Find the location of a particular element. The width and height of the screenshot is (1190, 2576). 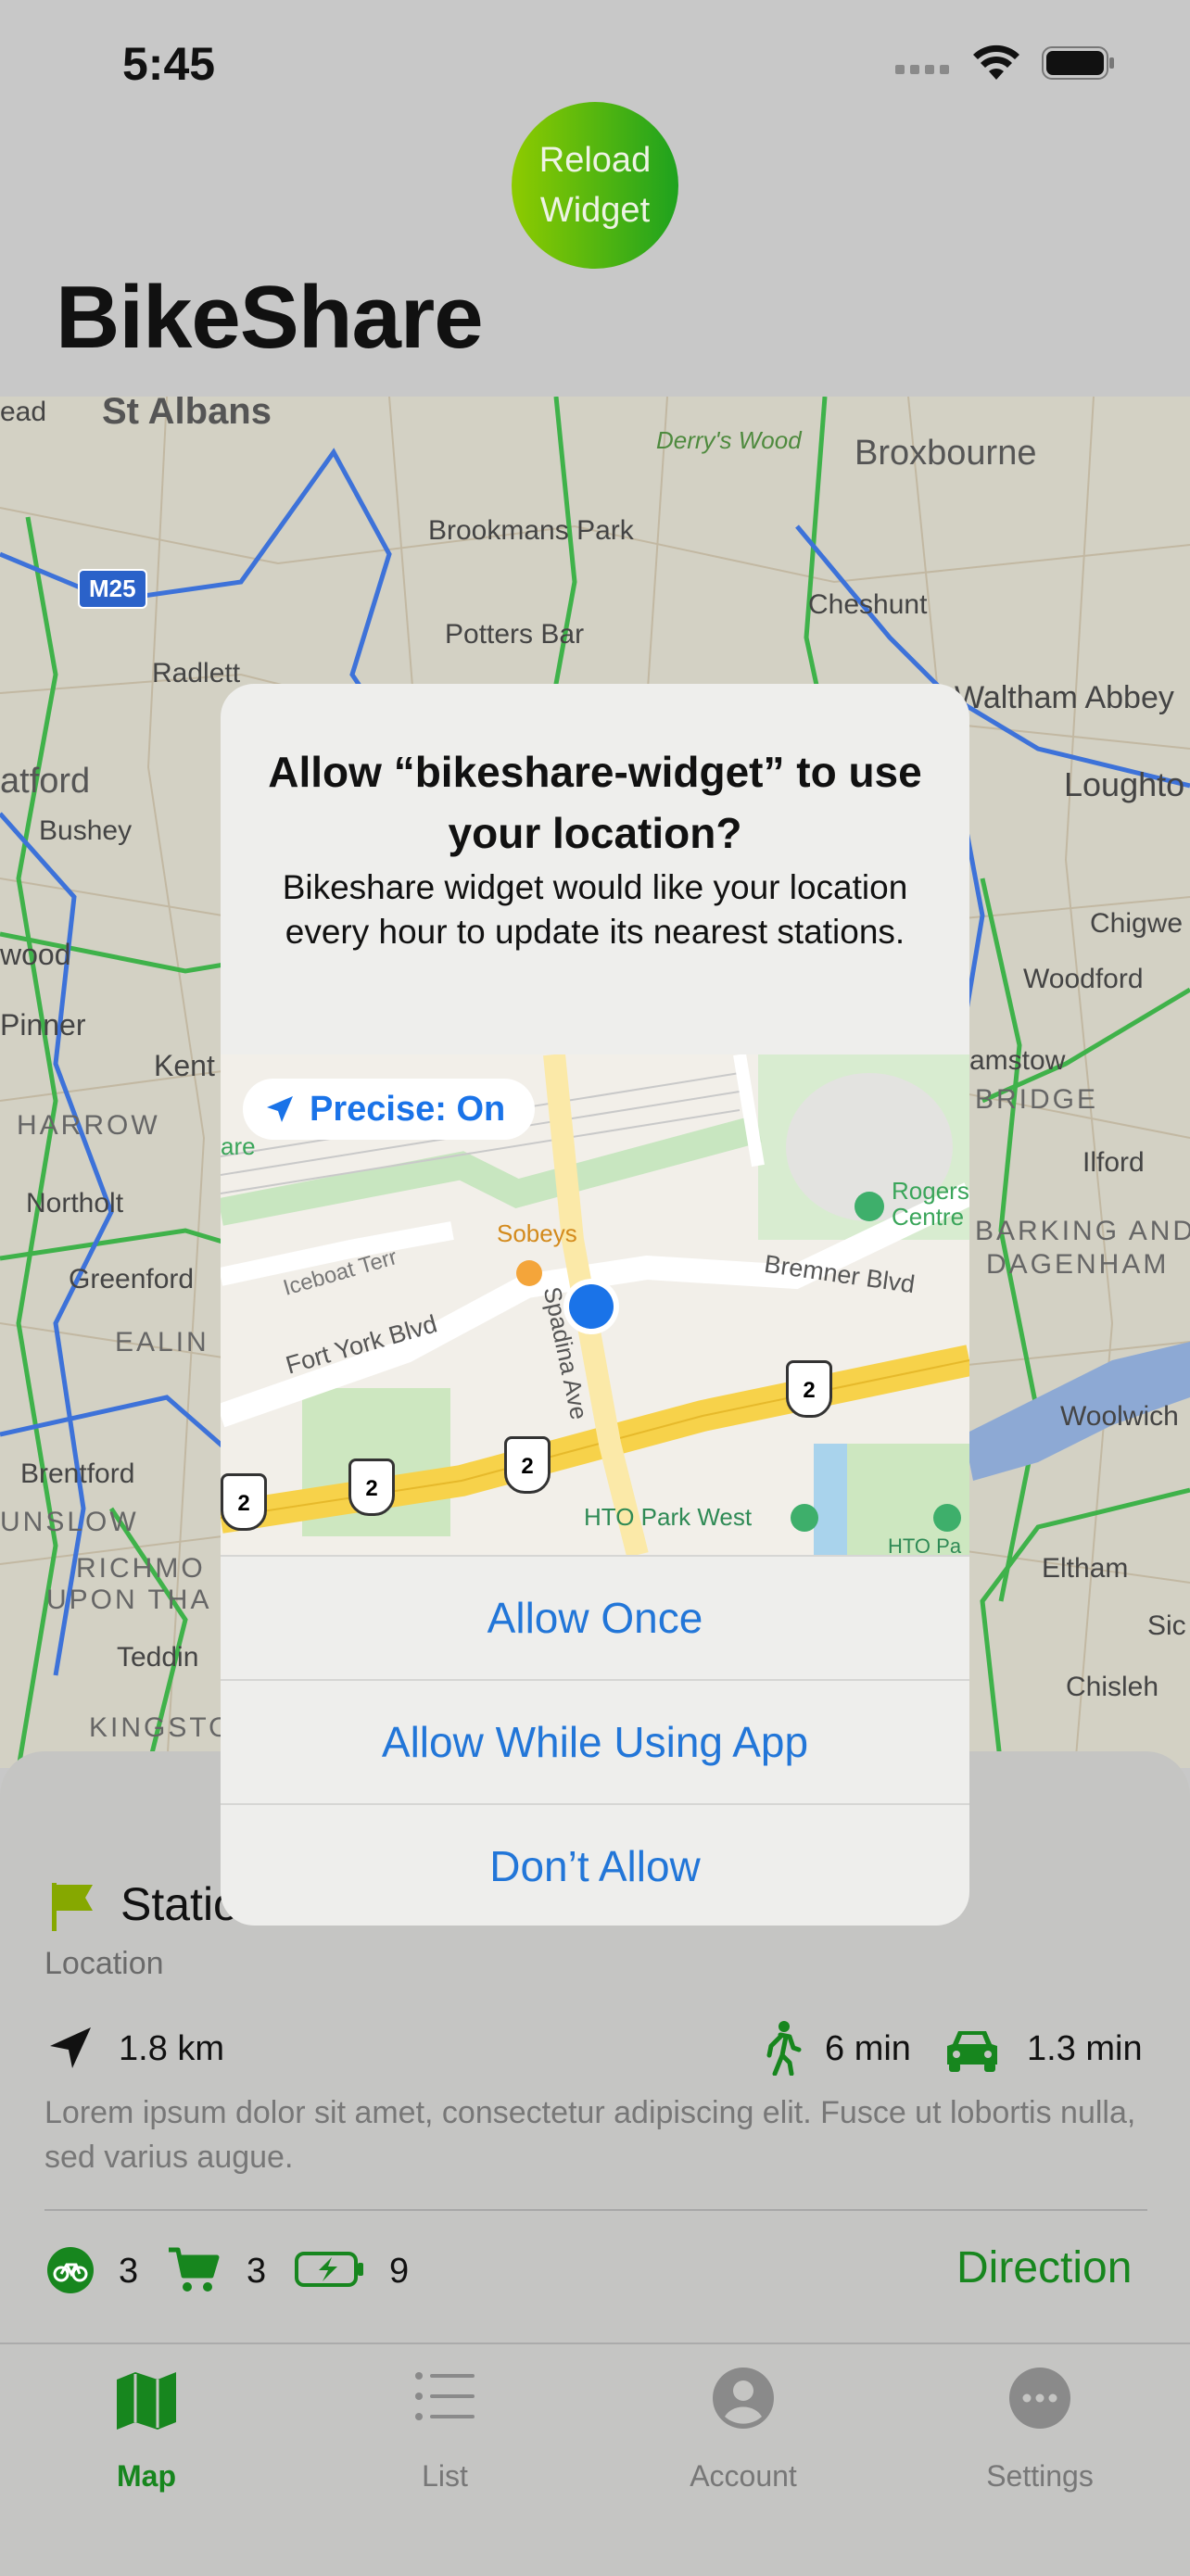

map-label: St Albans is located at coordinates (187, 415).